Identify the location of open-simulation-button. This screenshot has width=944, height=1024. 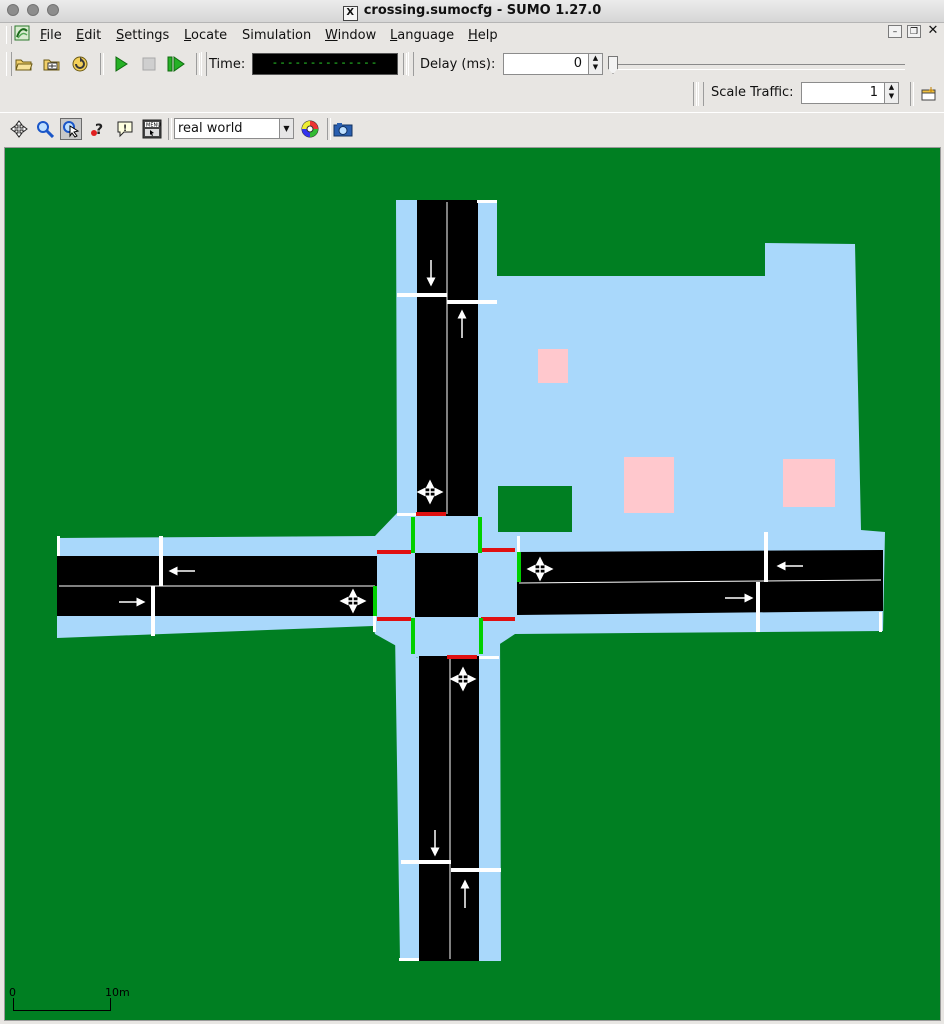
(24, 64).